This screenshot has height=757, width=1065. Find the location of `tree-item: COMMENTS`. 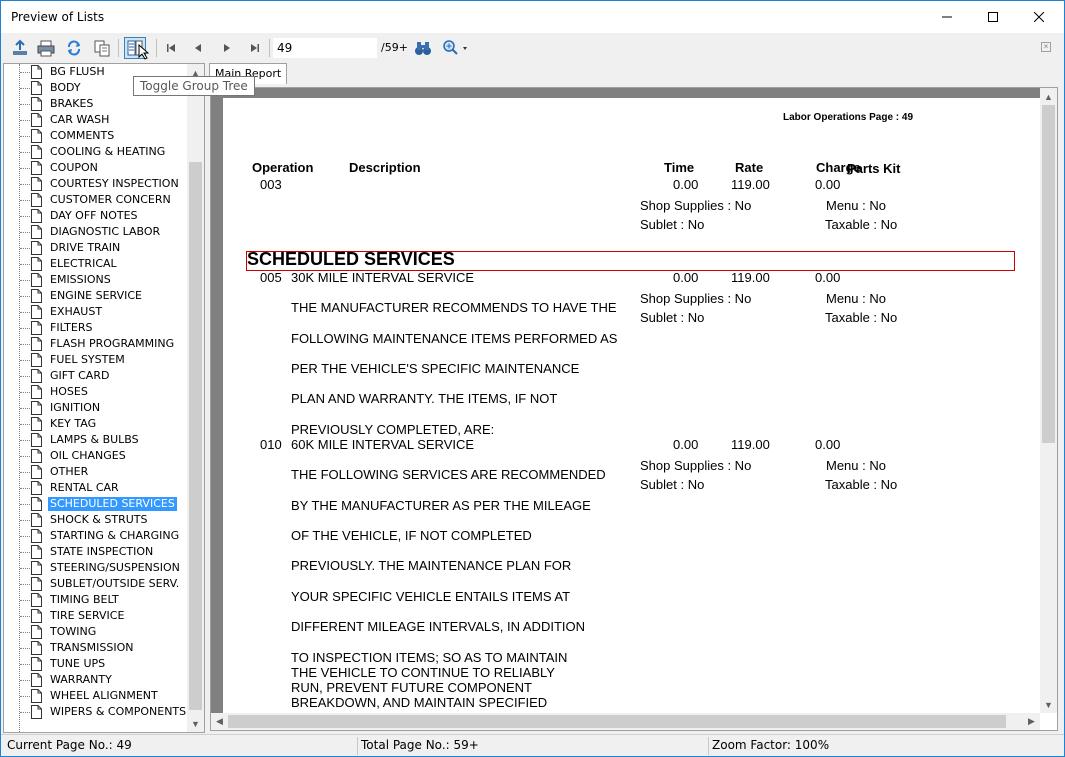

tree-item: COMMENTS is located at coordinates (96, 136).